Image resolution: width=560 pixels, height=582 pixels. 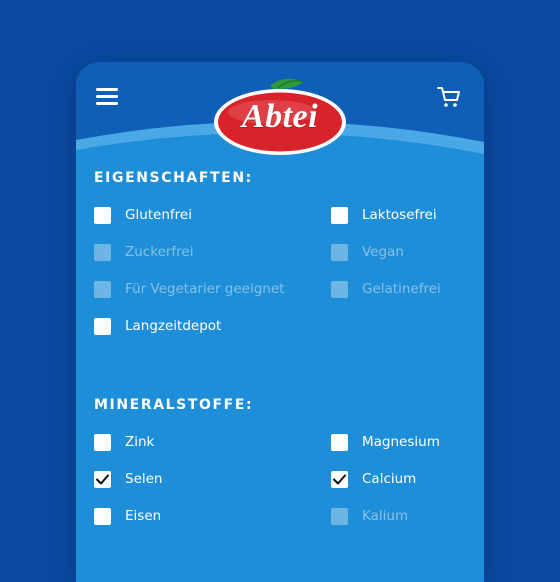 What do you see at coordinates (174, 405) in the screenshot?
I see `mineralstoffe-title: MINERALSTOFFE:` at bounding box center [174, 405].